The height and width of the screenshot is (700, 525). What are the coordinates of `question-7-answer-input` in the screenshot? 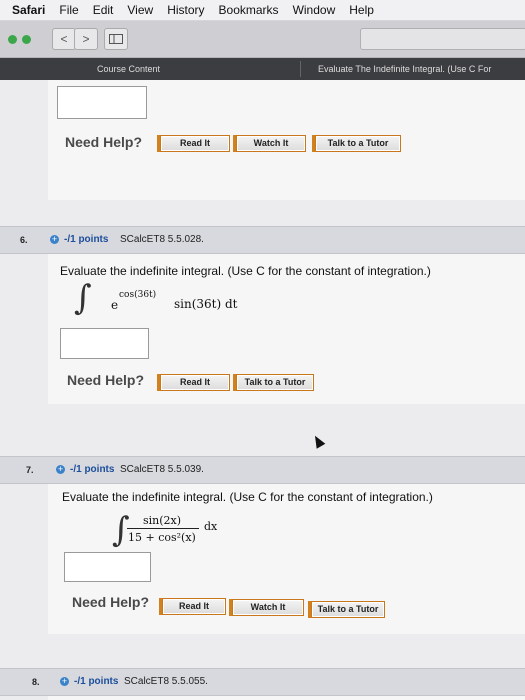 It's located at (107, 567).